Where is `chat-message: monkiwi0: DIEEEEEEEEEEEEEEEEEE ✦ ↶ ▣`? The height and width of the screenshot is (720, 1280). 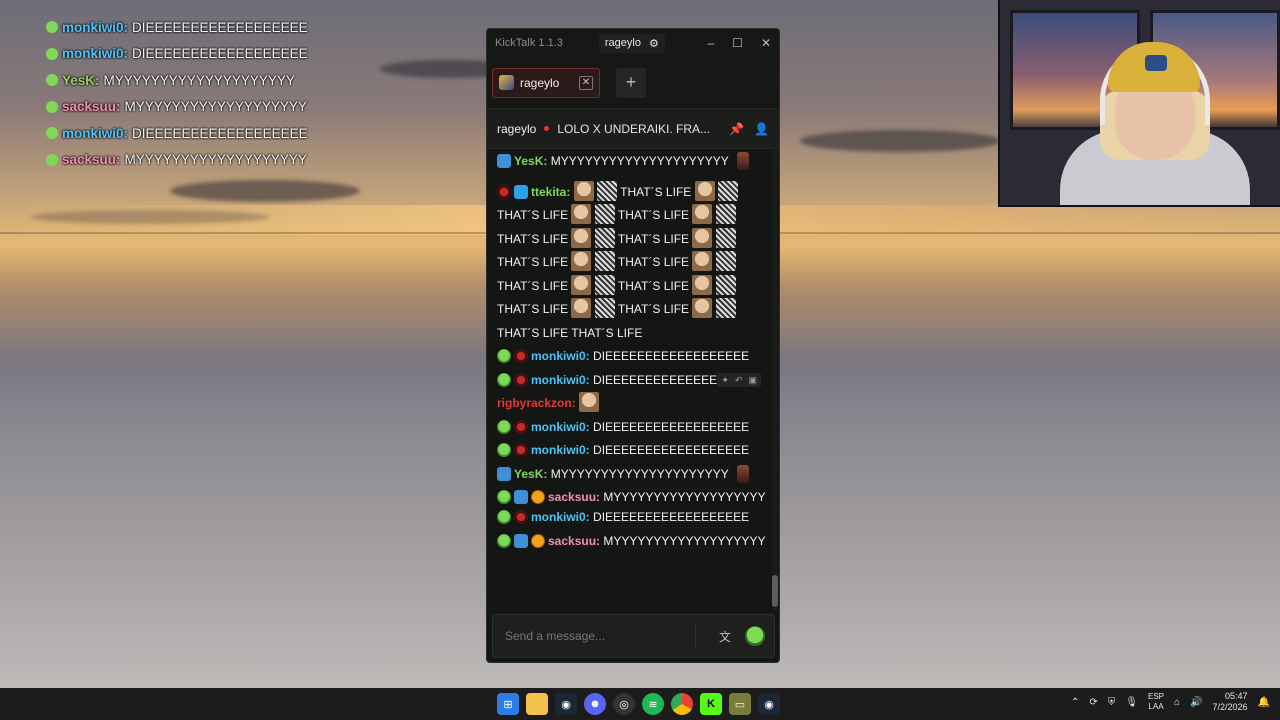 chat-message: monkiwi0: DIEEEEEEEEEEEEEEEEEE ✦ ↶ ▣ is located at coordinates (633, 381).